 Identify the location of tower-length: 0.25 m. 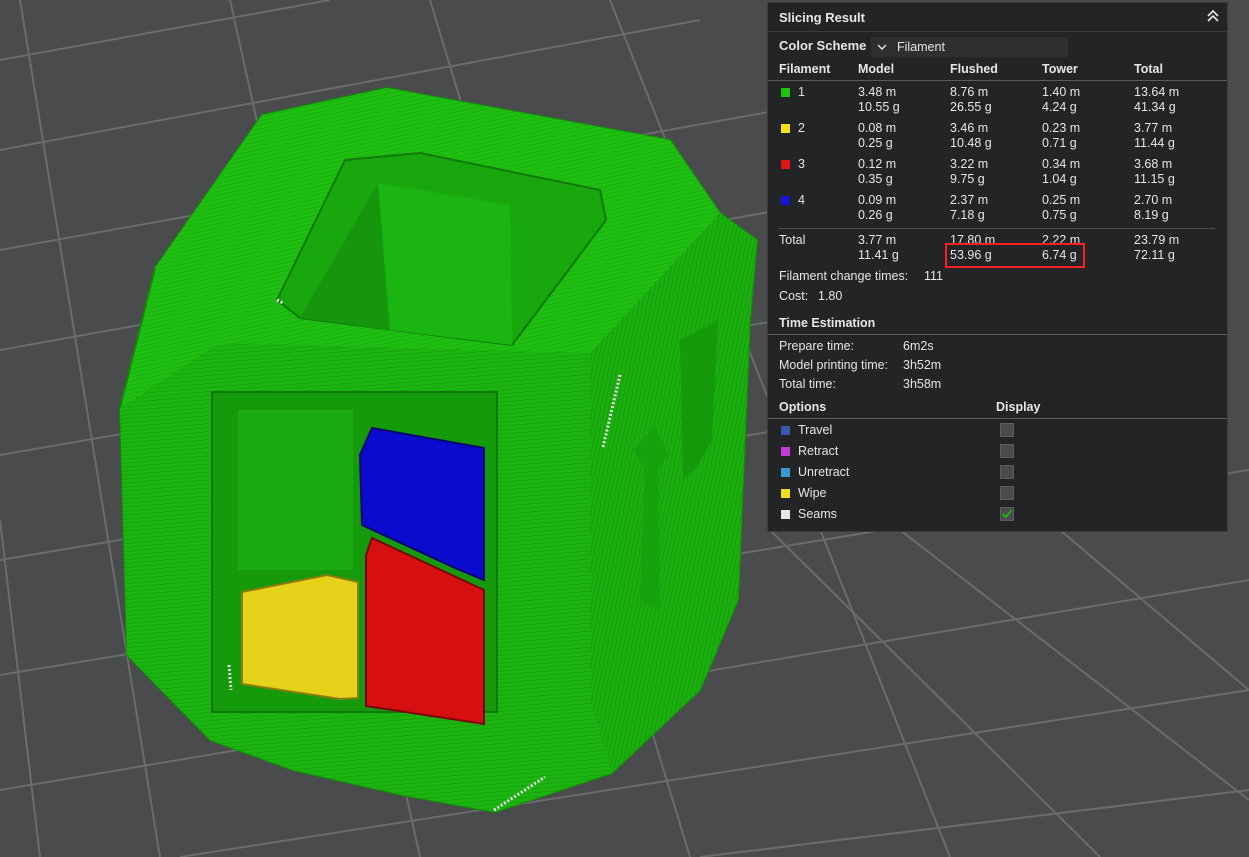
(1061, 200).